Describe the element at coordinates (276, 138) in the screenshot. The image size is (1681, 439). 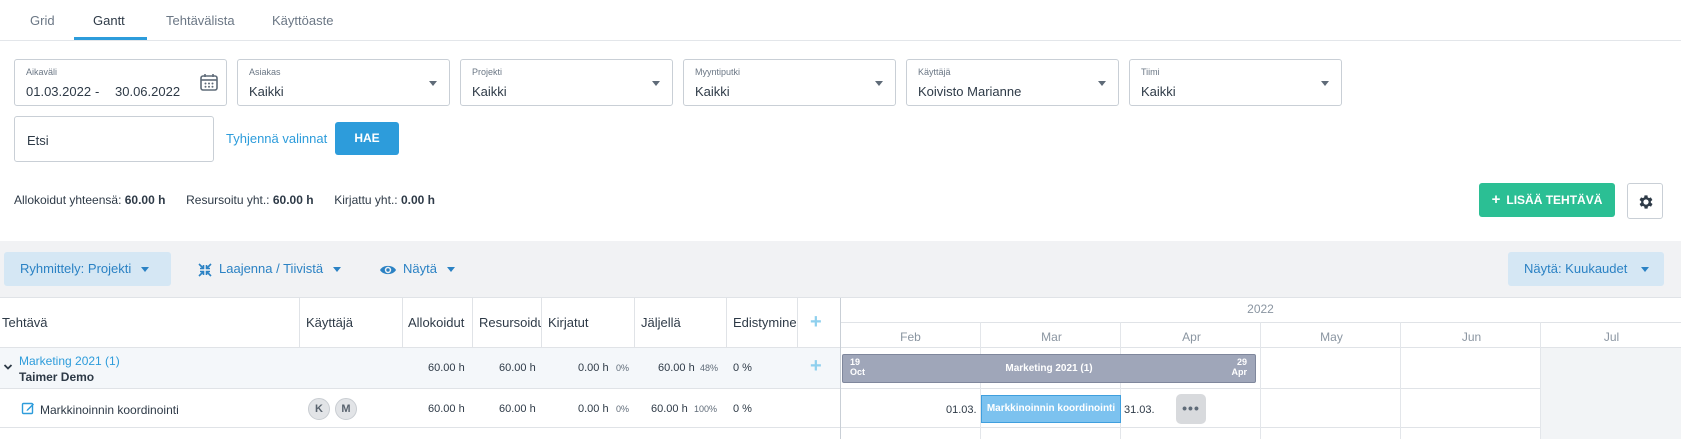
I see `clear-filters-link: Tyhjennä valinnat` at that location.